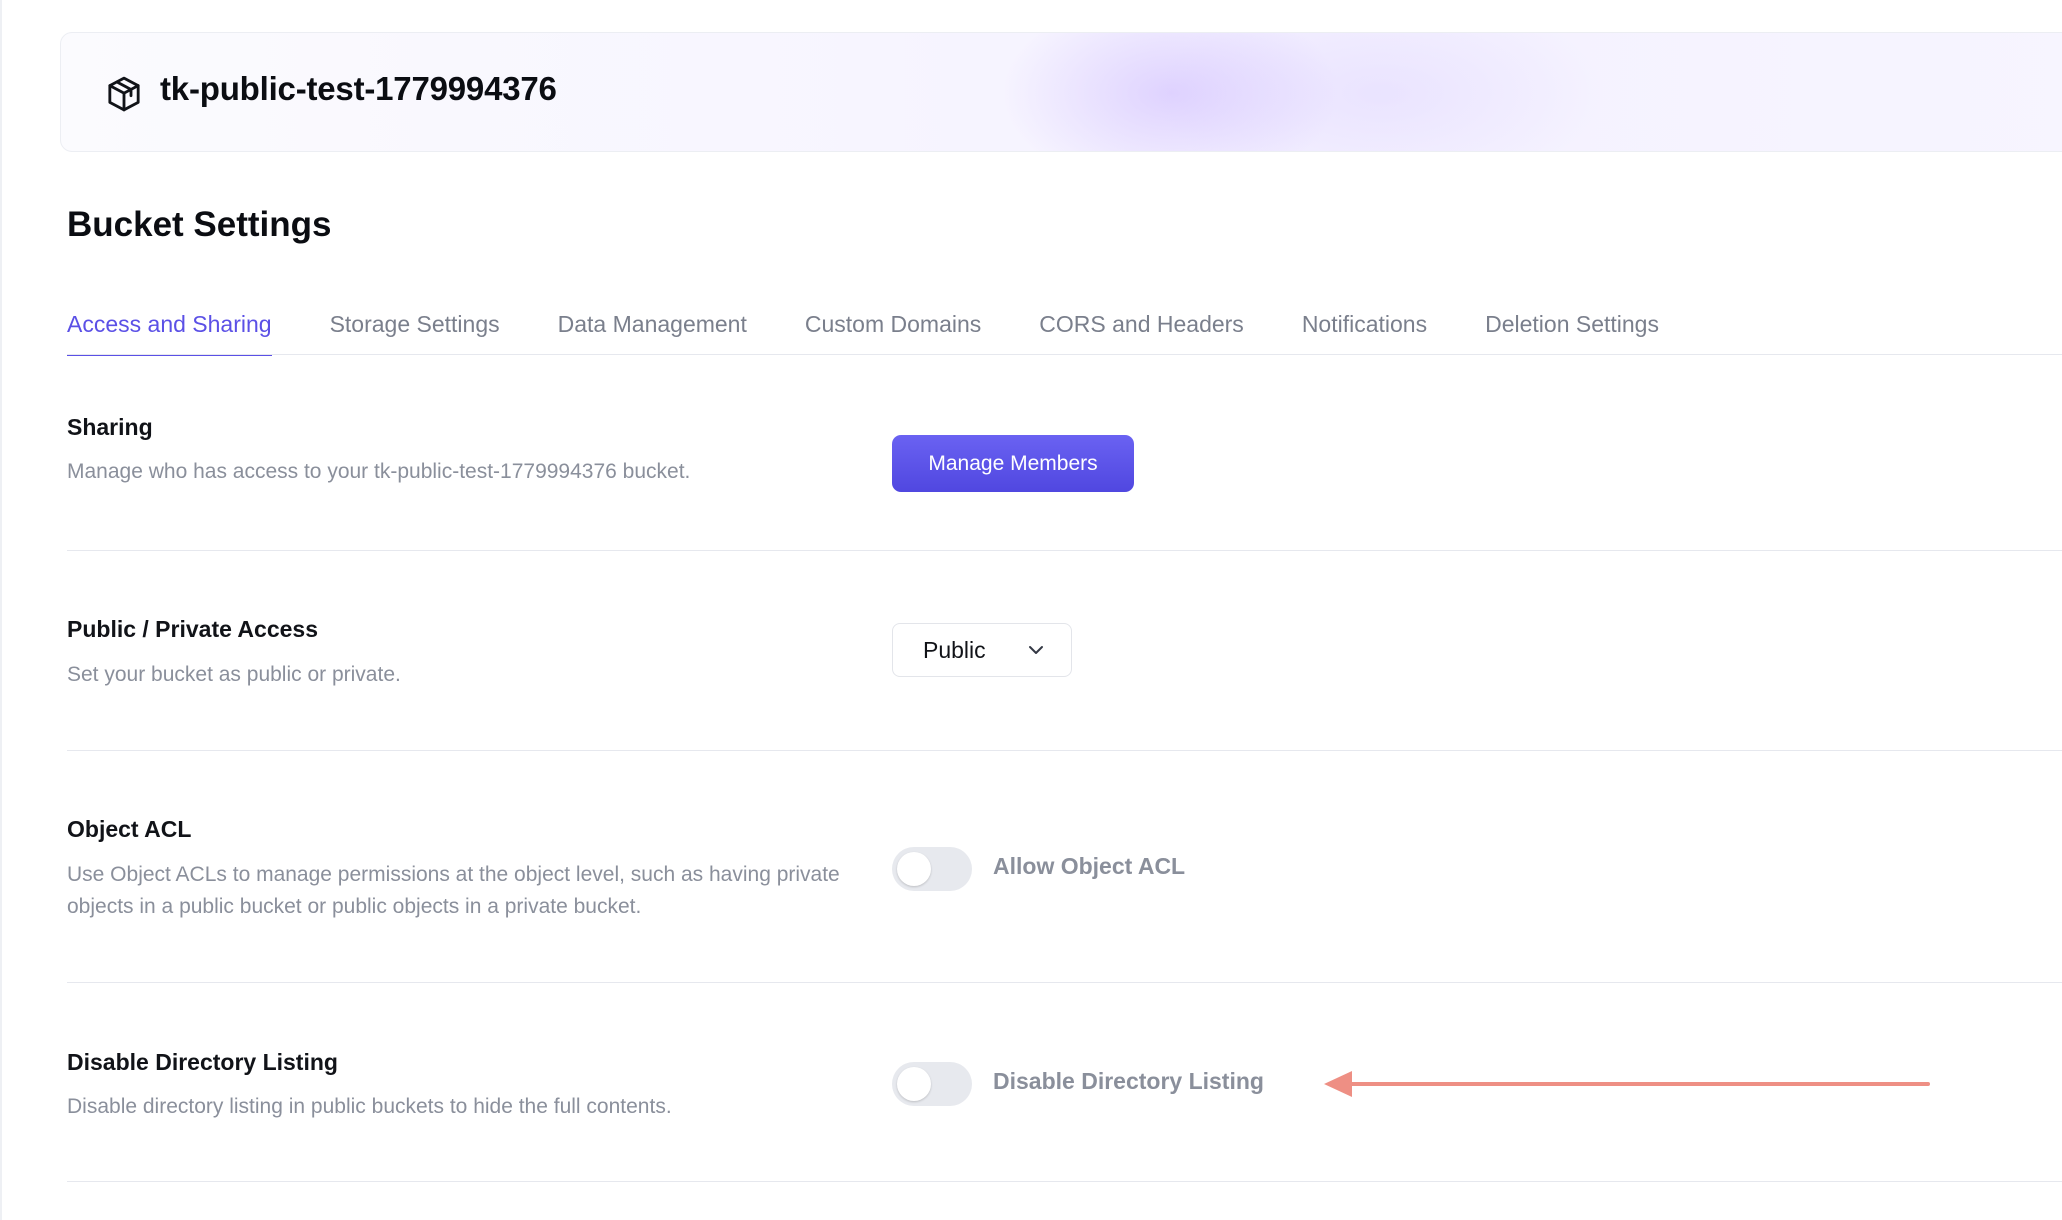 The width and height of the screenshot is (2062, 1220). I want to click on access-select-value: Public, so click(954, 650).